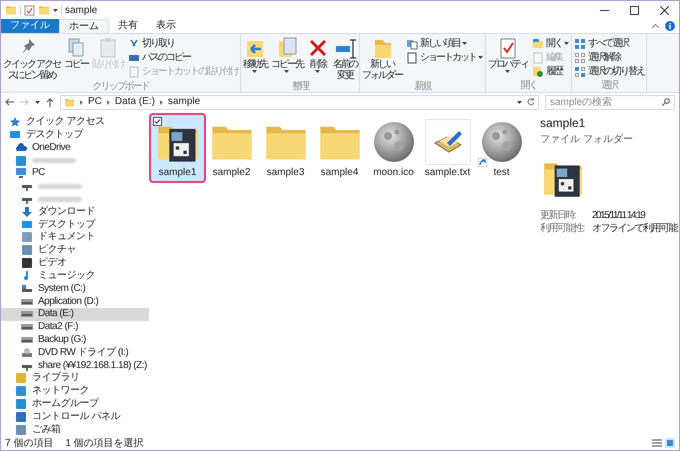  I want to click on nav-item: ごみ箱, so click(75, 430).